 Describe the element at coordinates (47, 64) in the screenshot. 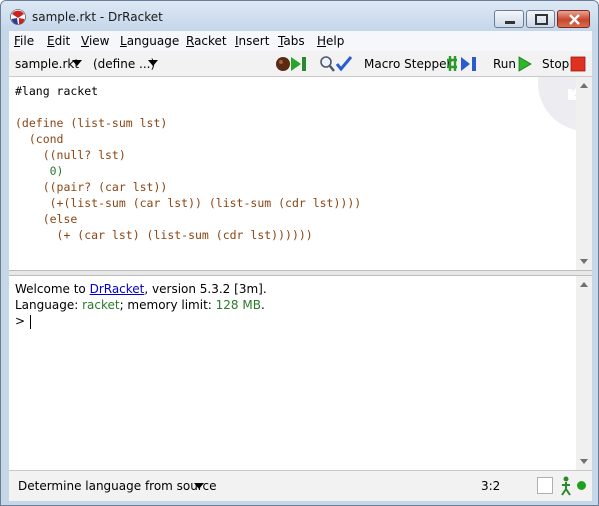

I see `file-dropdown: sample.rkt` at that location.